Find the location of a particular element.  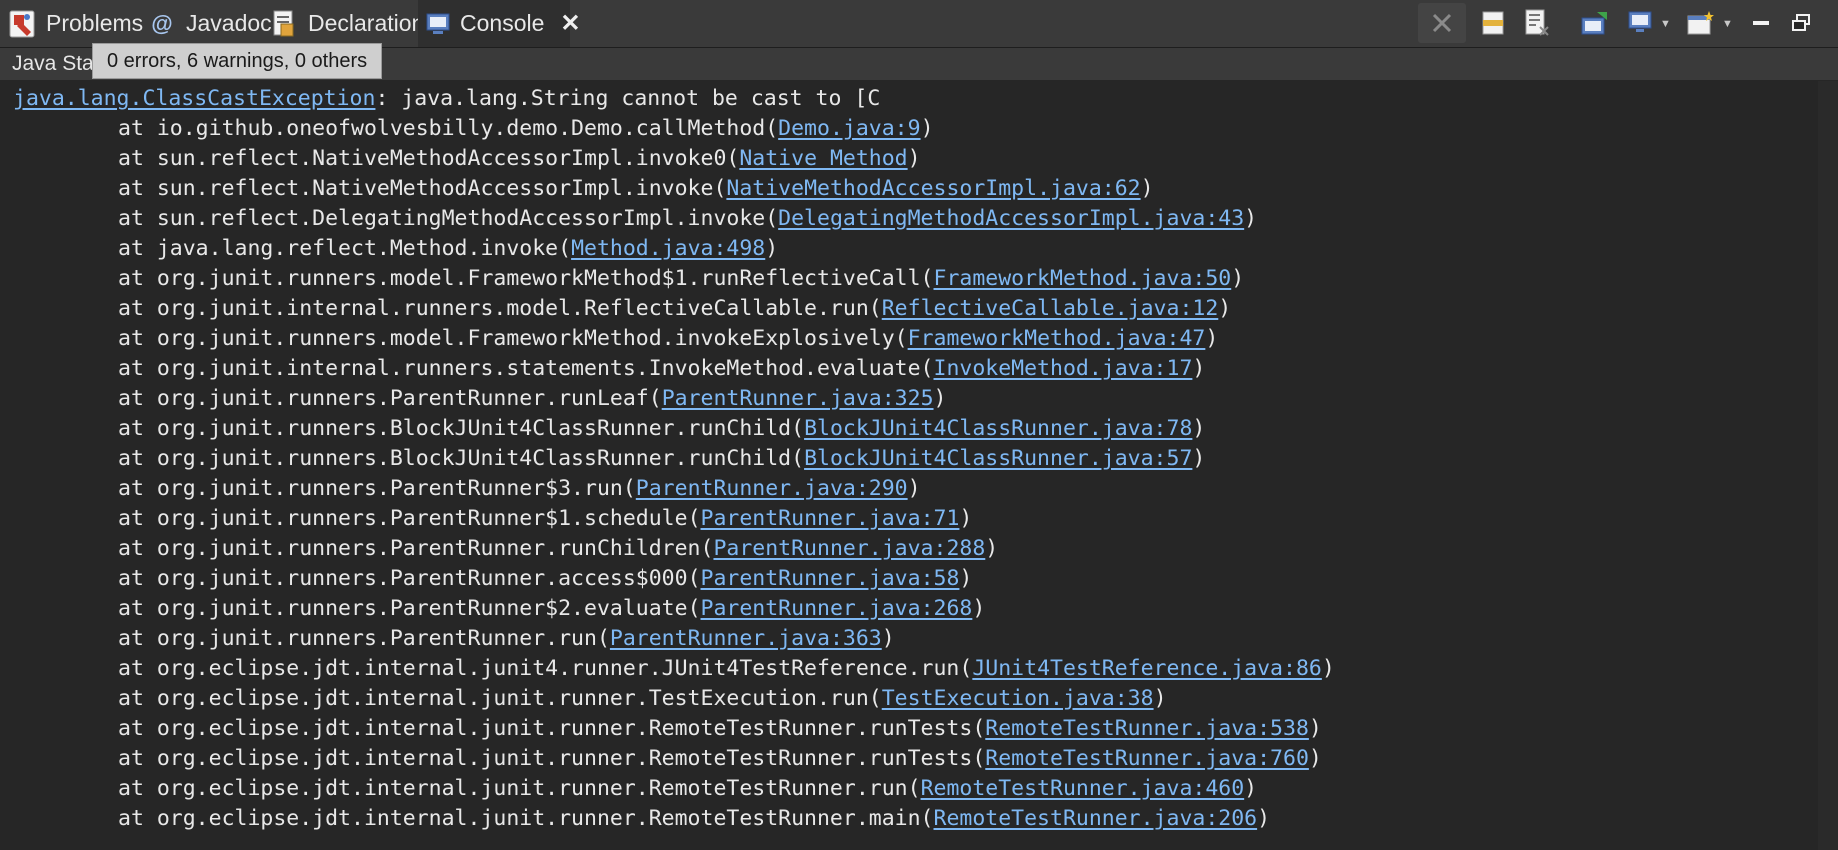

source-link: RemoteTestRunner.java:206 is located at coordinates (1096, 818).